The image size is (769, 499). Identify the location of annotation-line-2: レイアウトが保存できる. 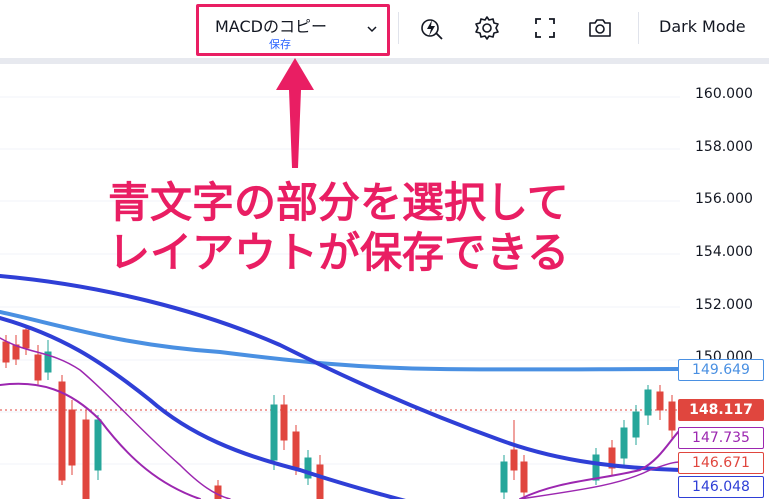
(339, 252).